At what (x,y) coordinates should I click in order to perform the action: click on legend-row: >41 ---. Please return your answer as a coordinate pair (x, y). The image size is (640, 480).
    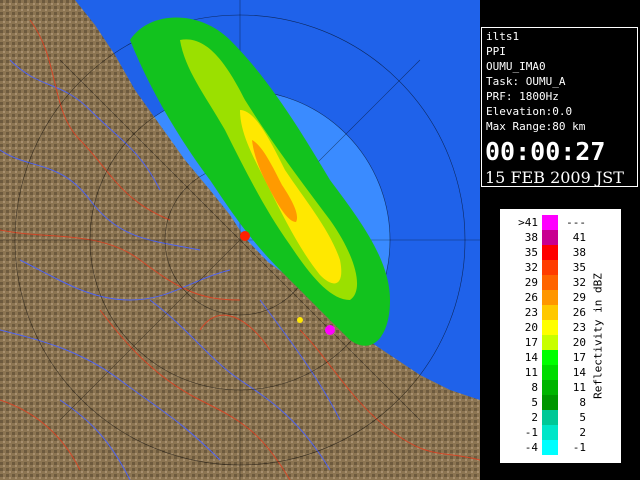
    Looking at the image, I should click on (561, 222).